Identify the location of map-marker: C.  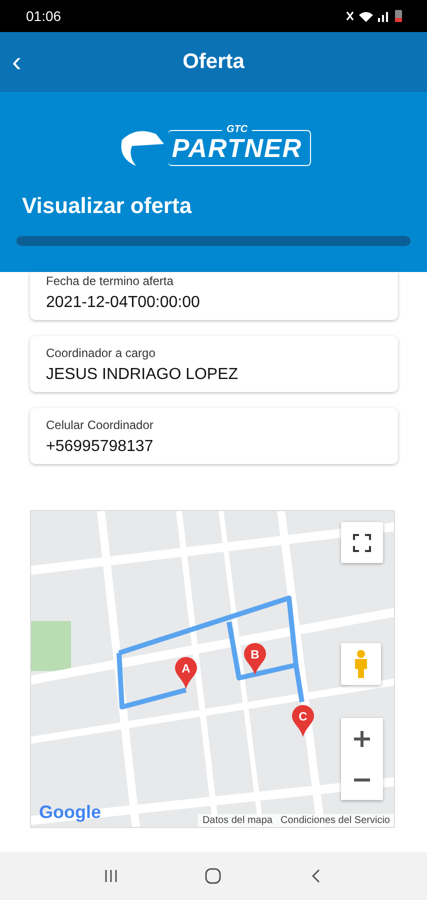
(303, 721).